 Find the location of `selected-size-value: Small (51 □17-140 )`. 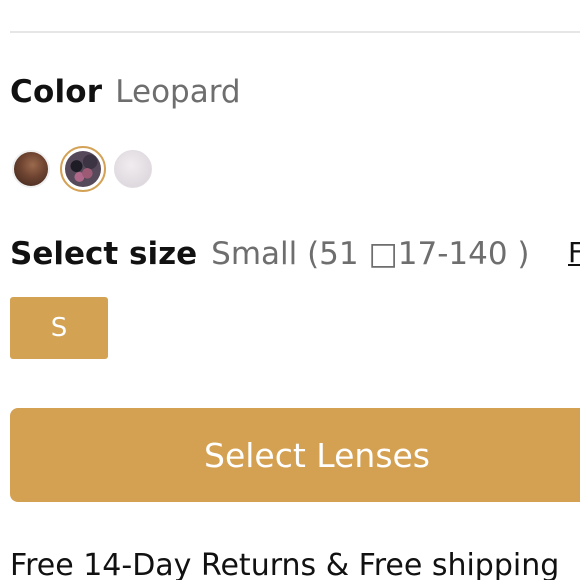

selected-size-value: Small (51 □17-140 ) is located at coordinates (370, 254).